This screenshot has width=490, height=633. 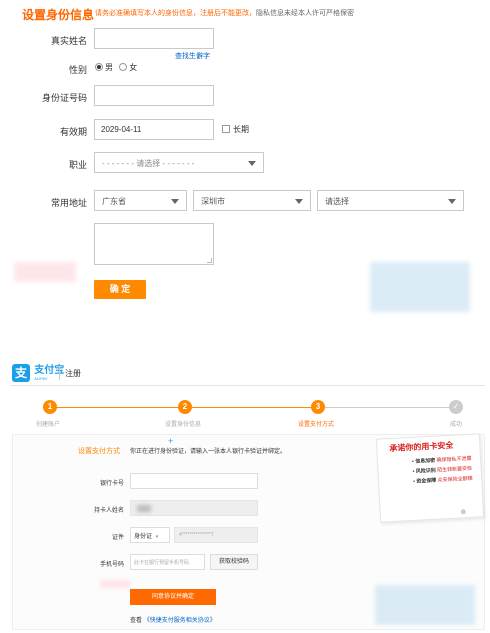 What do you see at coordinates (123, 67) in the screenshot?
I see `female-radio` at bounding box center [123, 67].